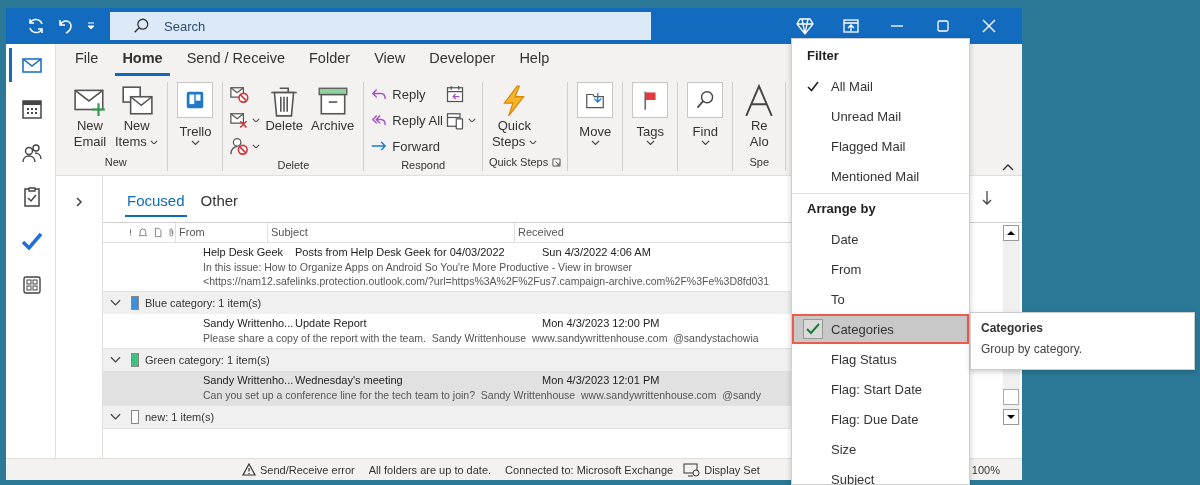 The width and height of the screenshot is (1200, 485). What do you see at coordinates (406, 120) in the screenshot?
I see `ribbon-button: Reply All` at bounding box center [406, 120].